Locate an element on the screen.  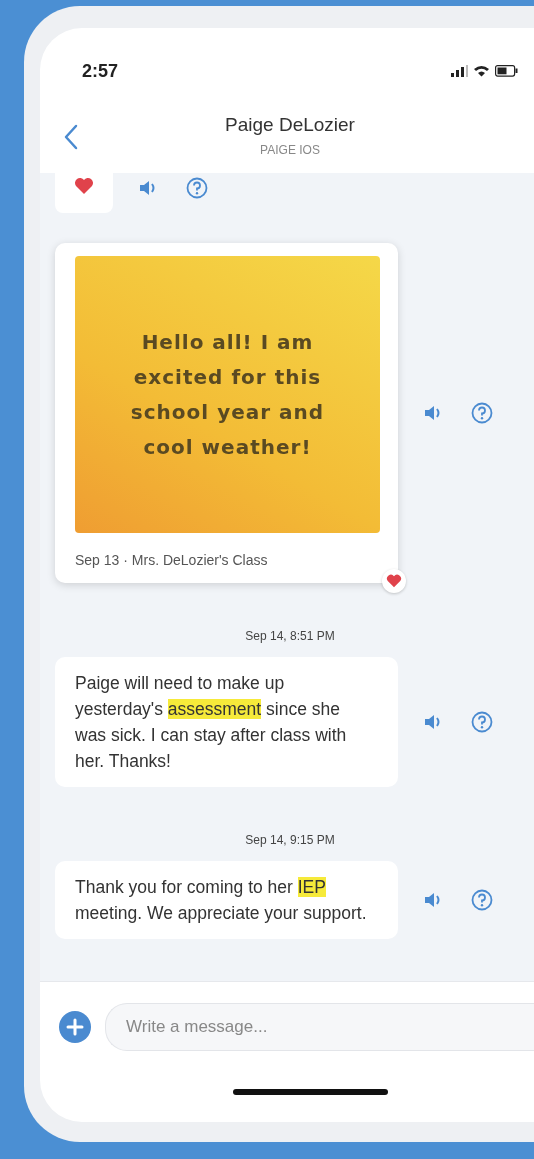
wifi-icon is located at coordinates (481, 71).